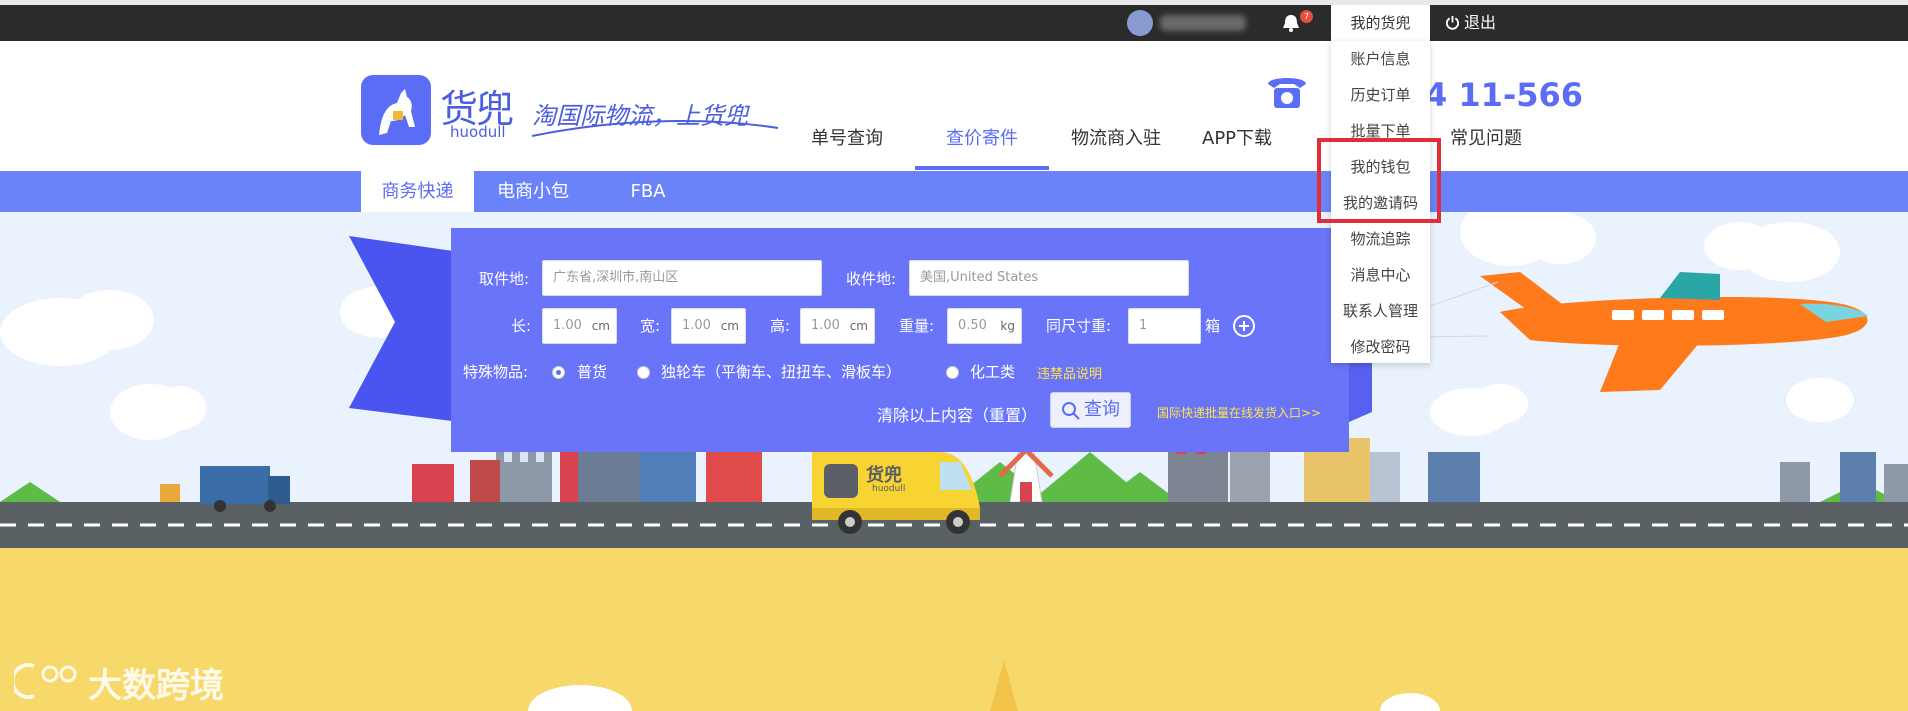 The width and height of the screenshot is (1908, 711). What do you see at coordinates (592, 372) in the screenshot?
I see `general-goods-label: 普货` at bounding box center [592, 372].